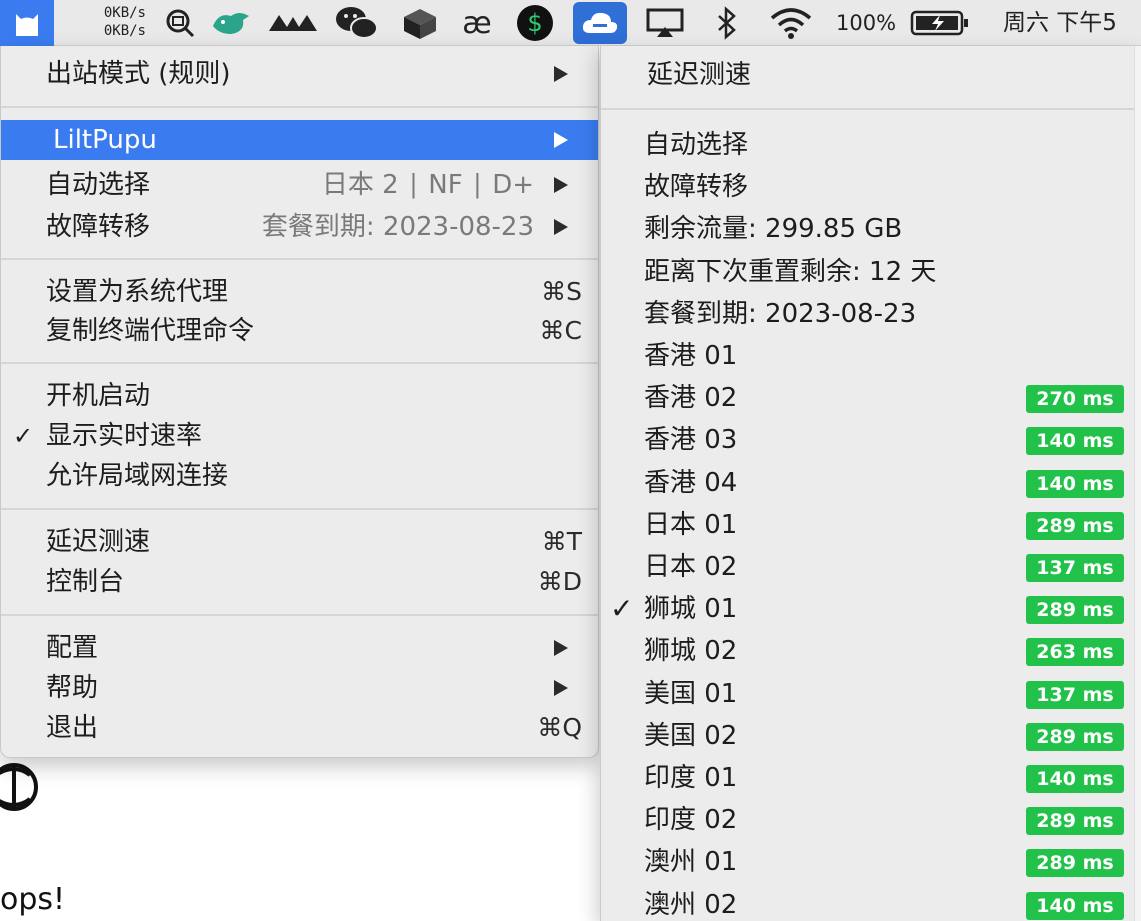 This screenshot has width=1141, height=921. What do you see at coordinates (871, 314) in the screenshot?
I see `proxy-item: 套餐到期: 2023-08-23` at bounding box center [871, 314].